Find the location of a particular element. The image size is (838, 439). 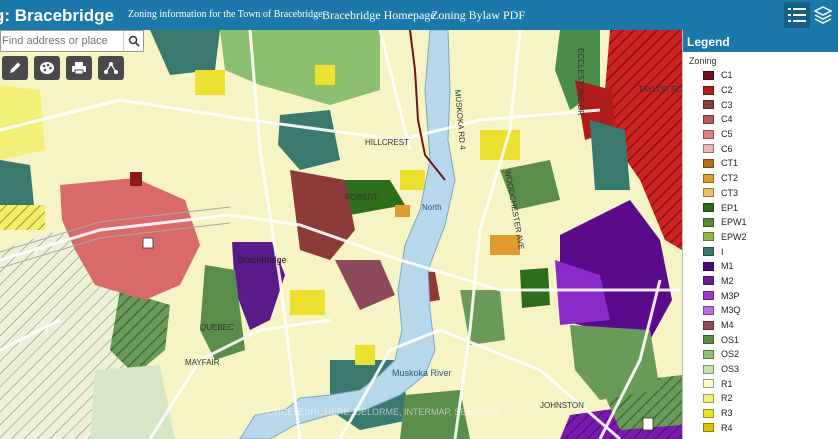

print-tool-button is located at coordinates (79, 68).